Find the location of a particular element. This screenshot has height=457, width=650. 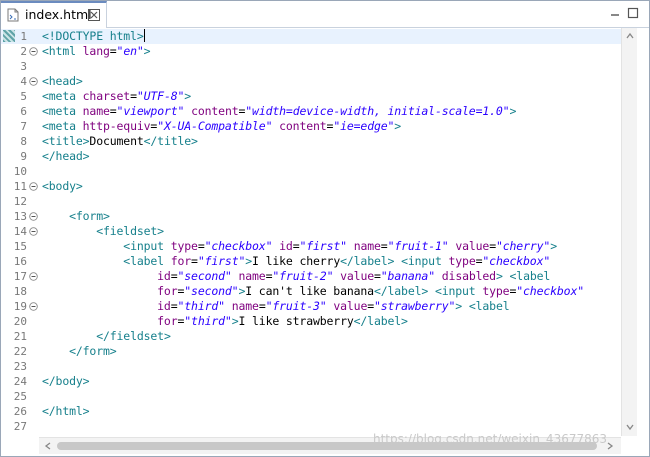

code-line: 26 </html> is located at coordinates (311, 411).